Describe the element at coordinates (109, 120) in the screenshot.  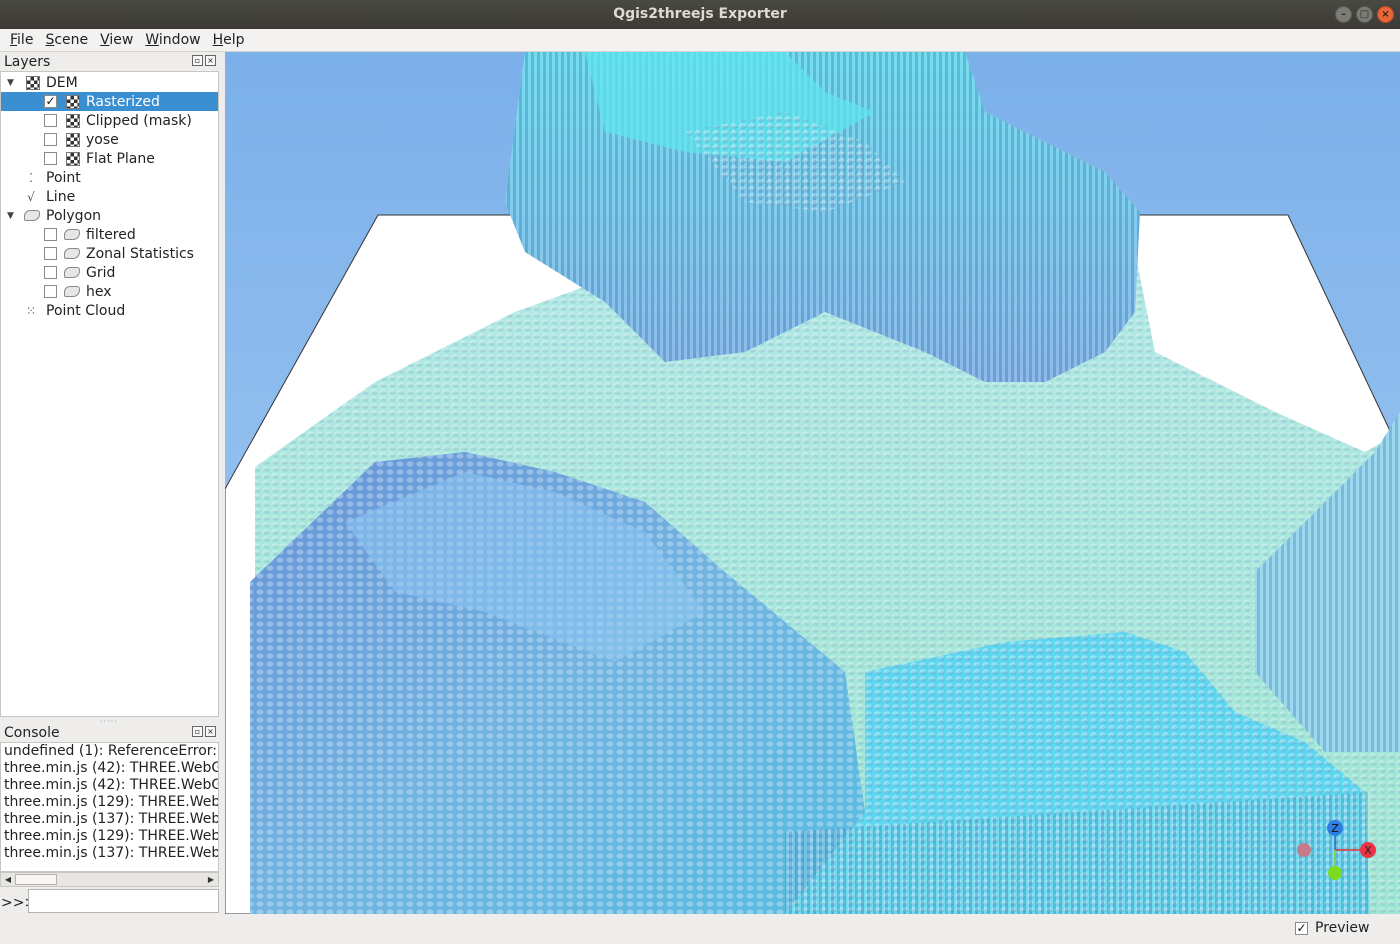
I see `layer-item-clipped: Clipped (mask)` at that location.